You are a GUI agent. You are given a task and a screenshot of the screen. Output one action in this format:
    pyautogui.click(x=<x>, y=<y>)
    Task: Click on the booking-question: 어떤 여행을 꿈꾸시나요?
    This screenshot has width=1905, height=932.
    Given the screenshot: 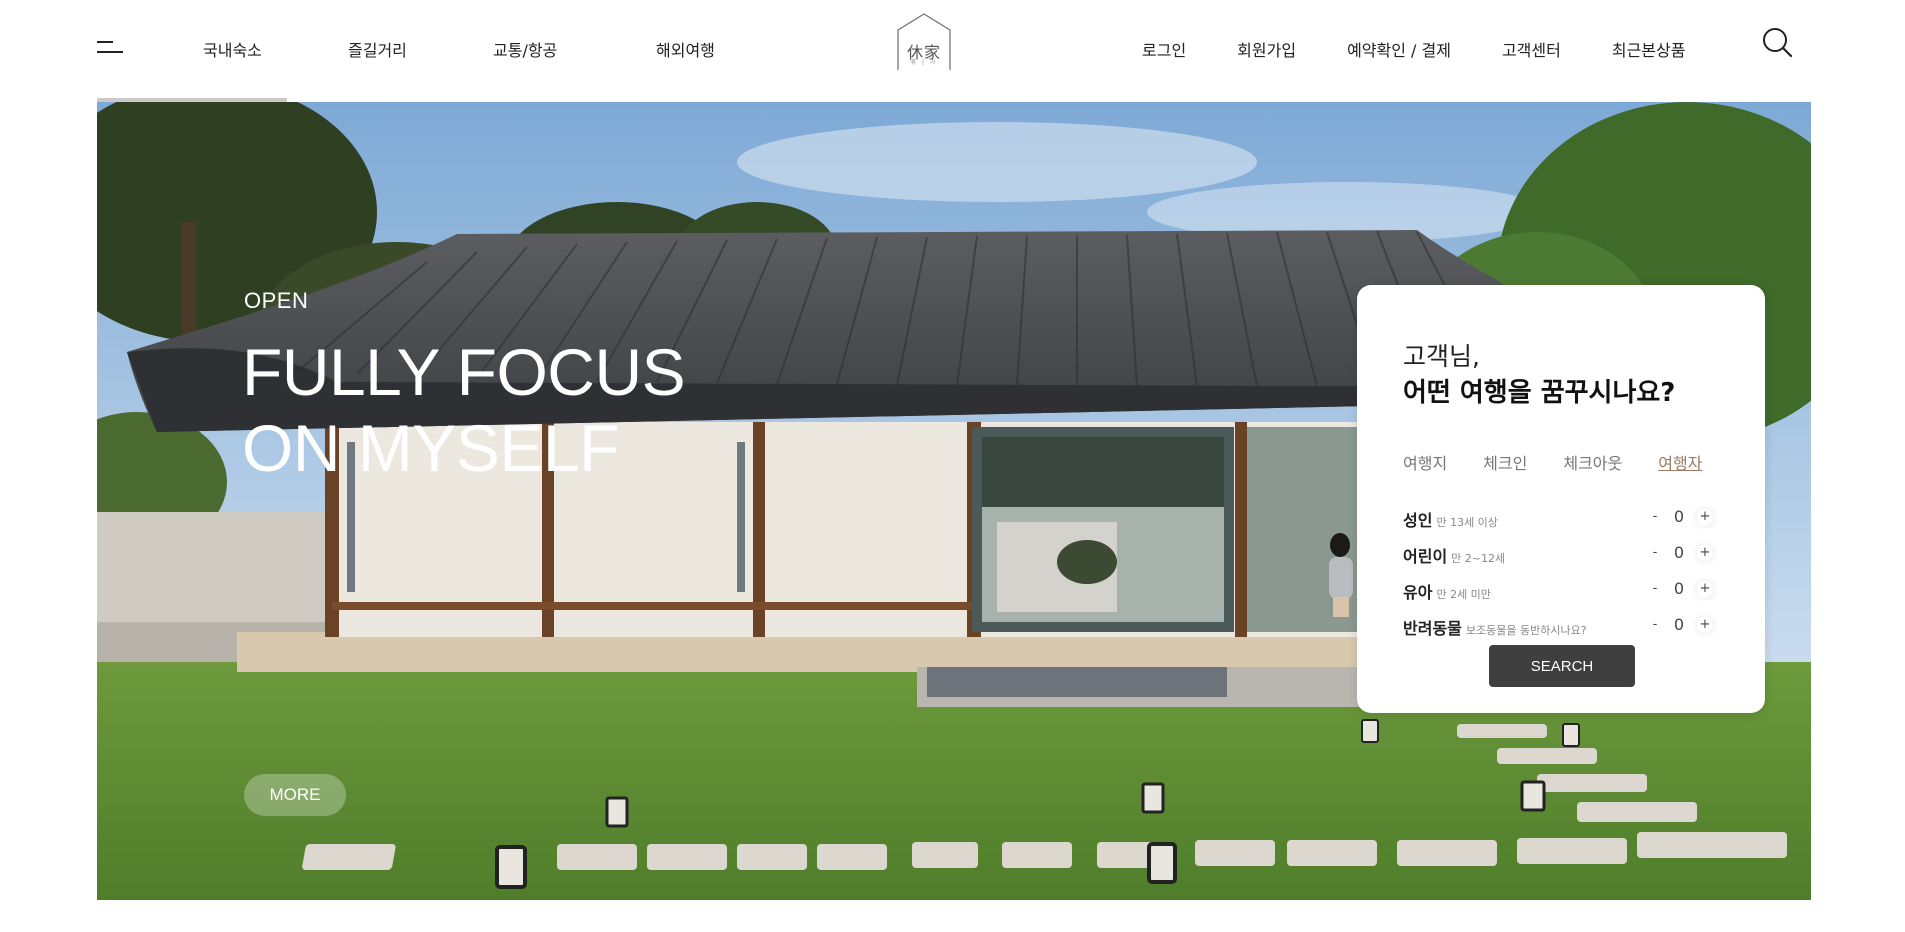 What is the action you would take?
    pyautogui.click(x=1539, y=393)
    